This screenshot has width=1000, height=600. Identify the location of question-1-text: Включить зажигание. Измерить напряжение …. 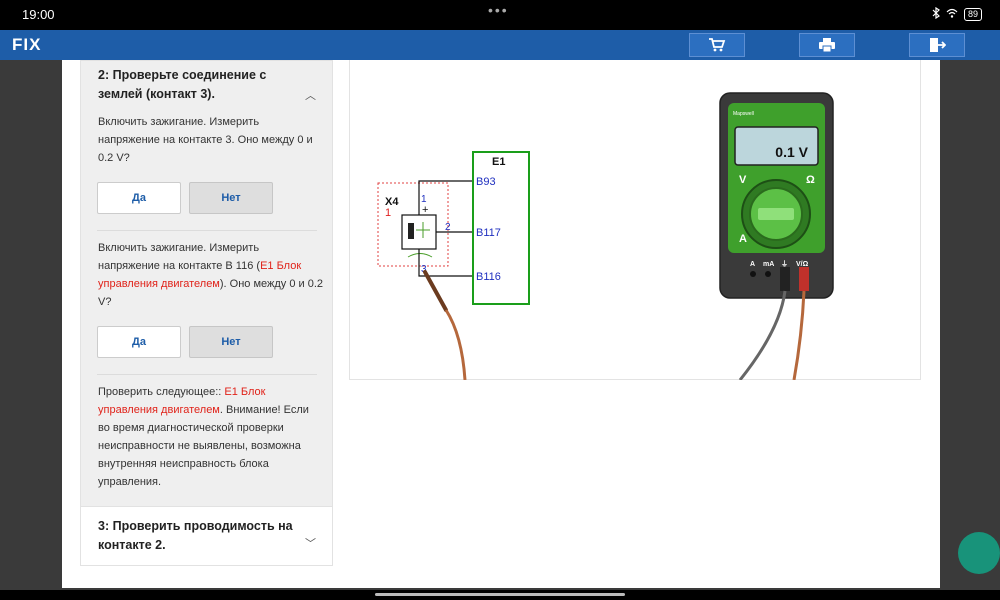
(205, 140).